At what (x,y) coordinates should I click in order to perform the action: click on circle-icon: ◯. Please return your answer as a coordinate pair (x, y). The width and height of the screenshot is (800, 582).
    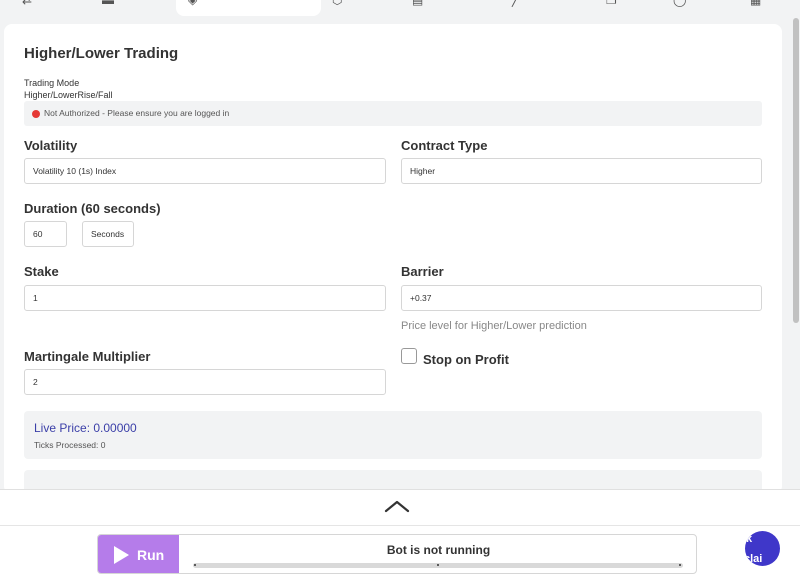
    Looking at the image, I should click on (681, 3).